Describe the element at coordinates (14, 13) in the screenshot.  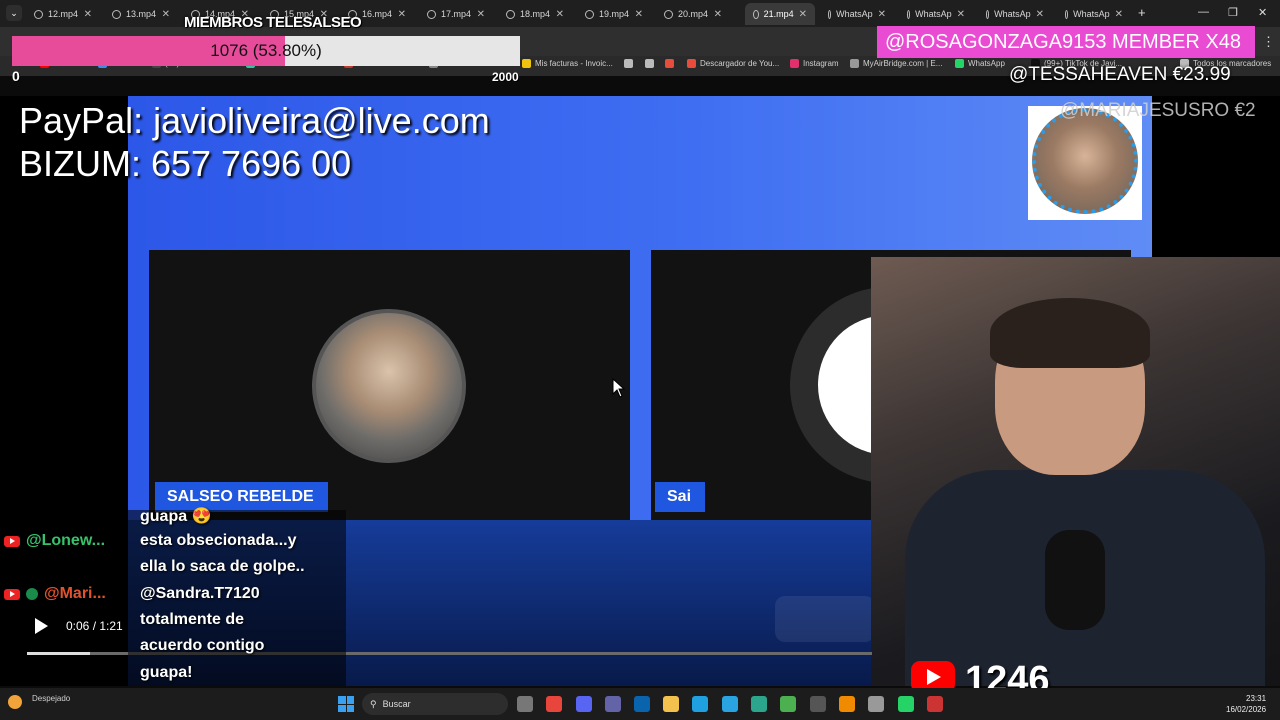
I see `tab-search-icon: ⌄` at that location.